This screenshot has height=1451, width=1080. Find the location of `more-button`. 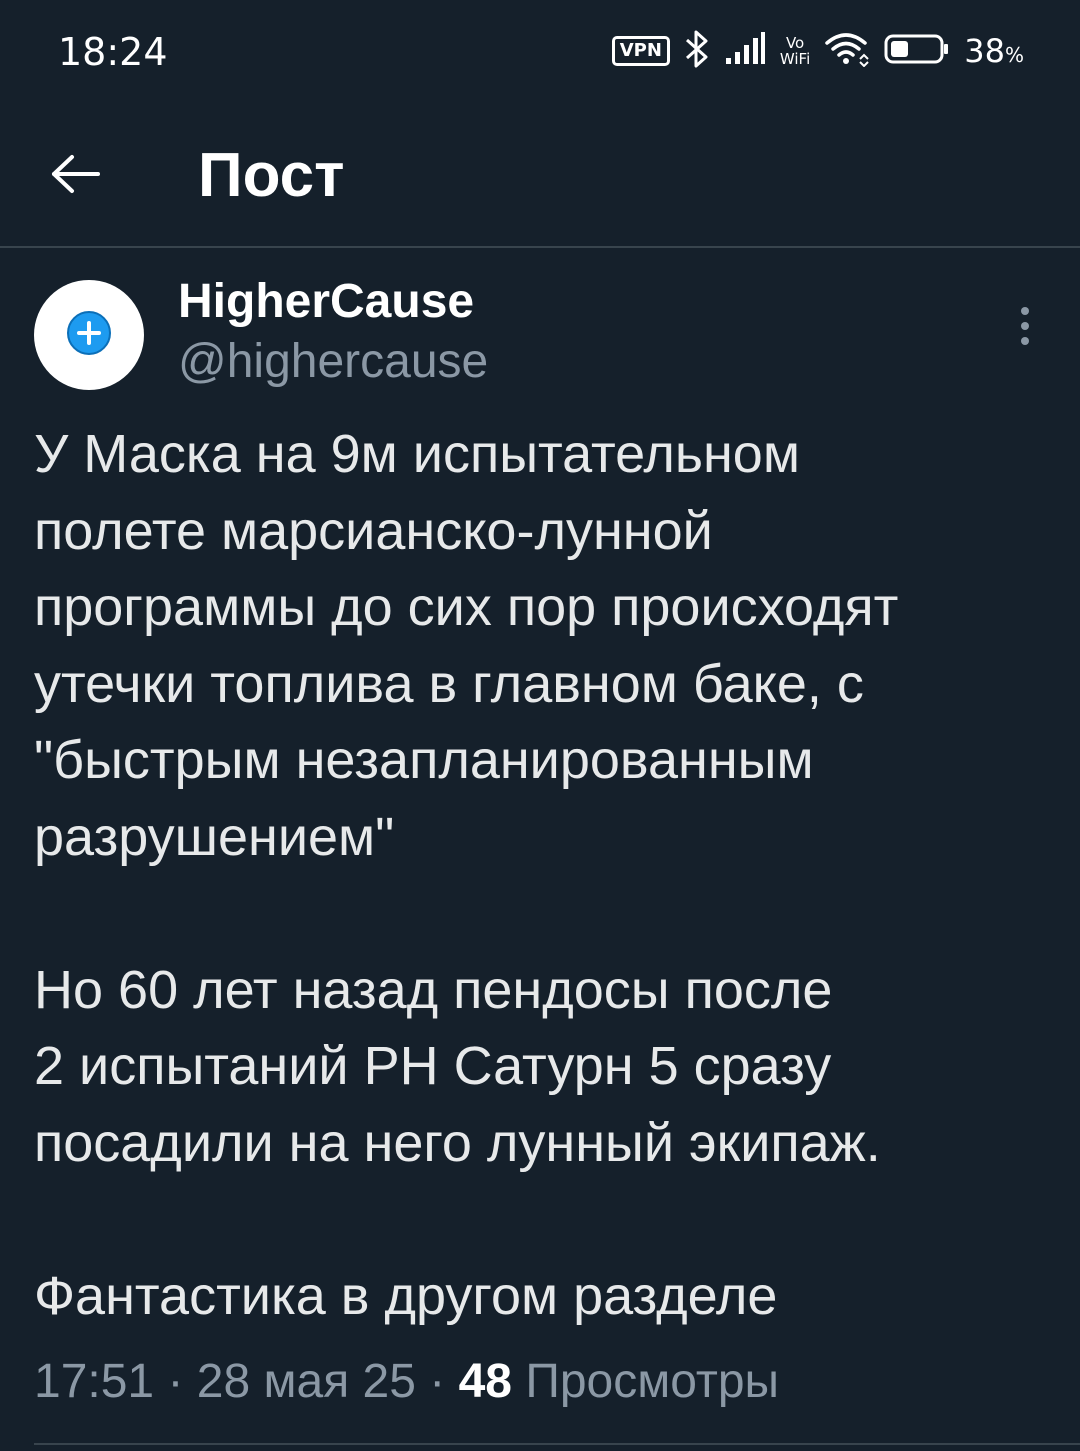

more-button is located at coordinates (1025, 328).